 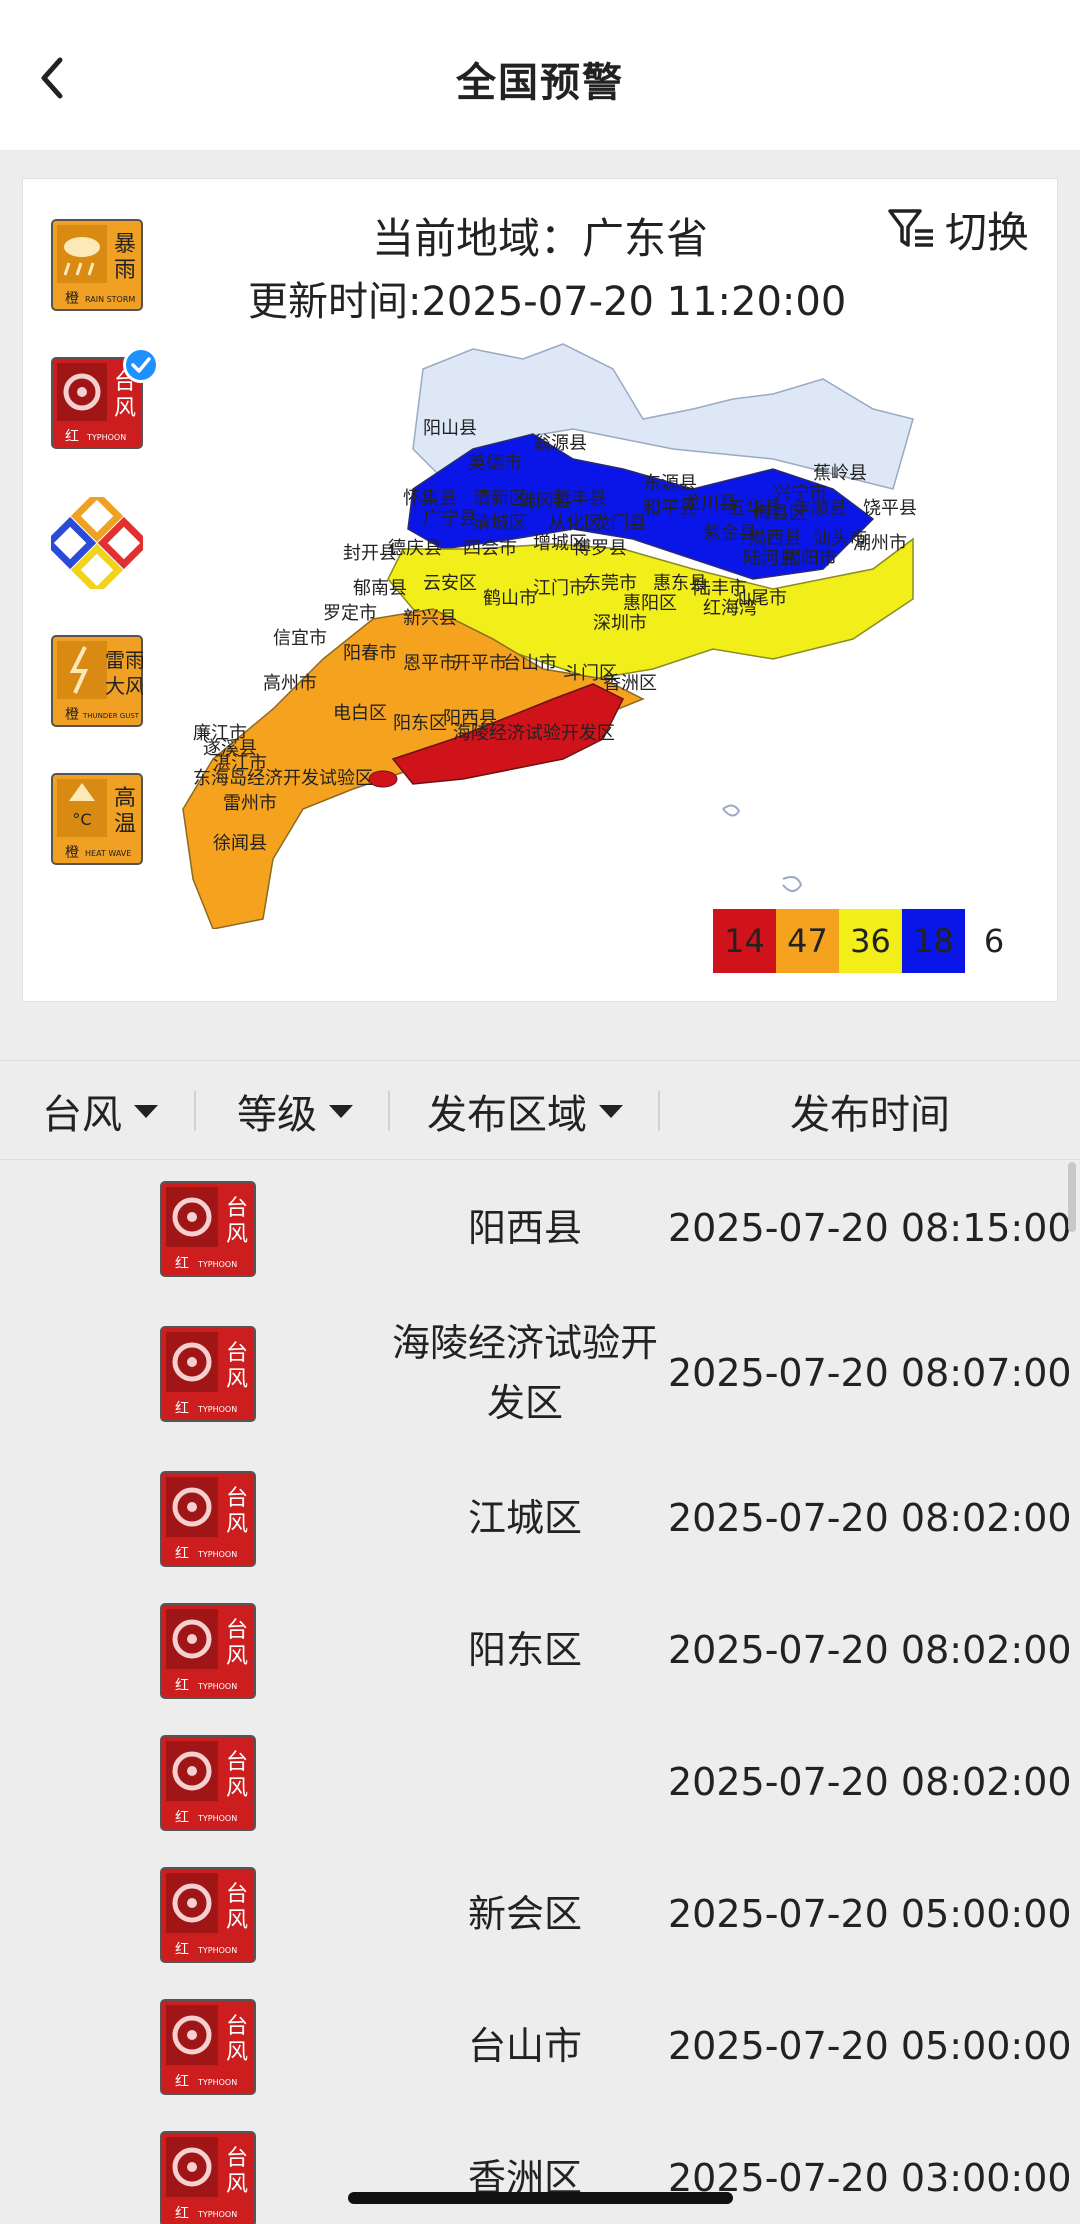 I want to click on svg-text: 大风, so click(x=124, y=686).